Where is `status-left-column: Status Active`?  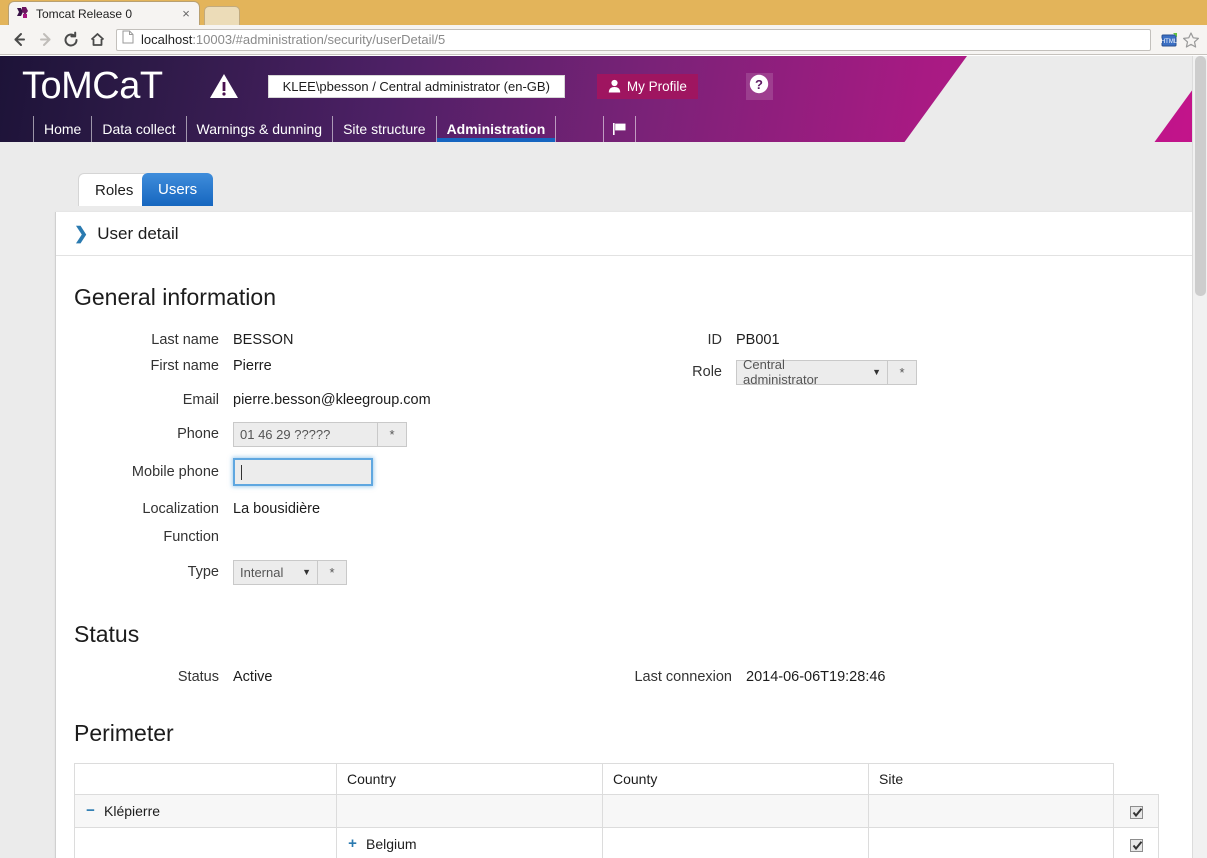
status-left-column: Status Active is located at coordinates (336, 677).